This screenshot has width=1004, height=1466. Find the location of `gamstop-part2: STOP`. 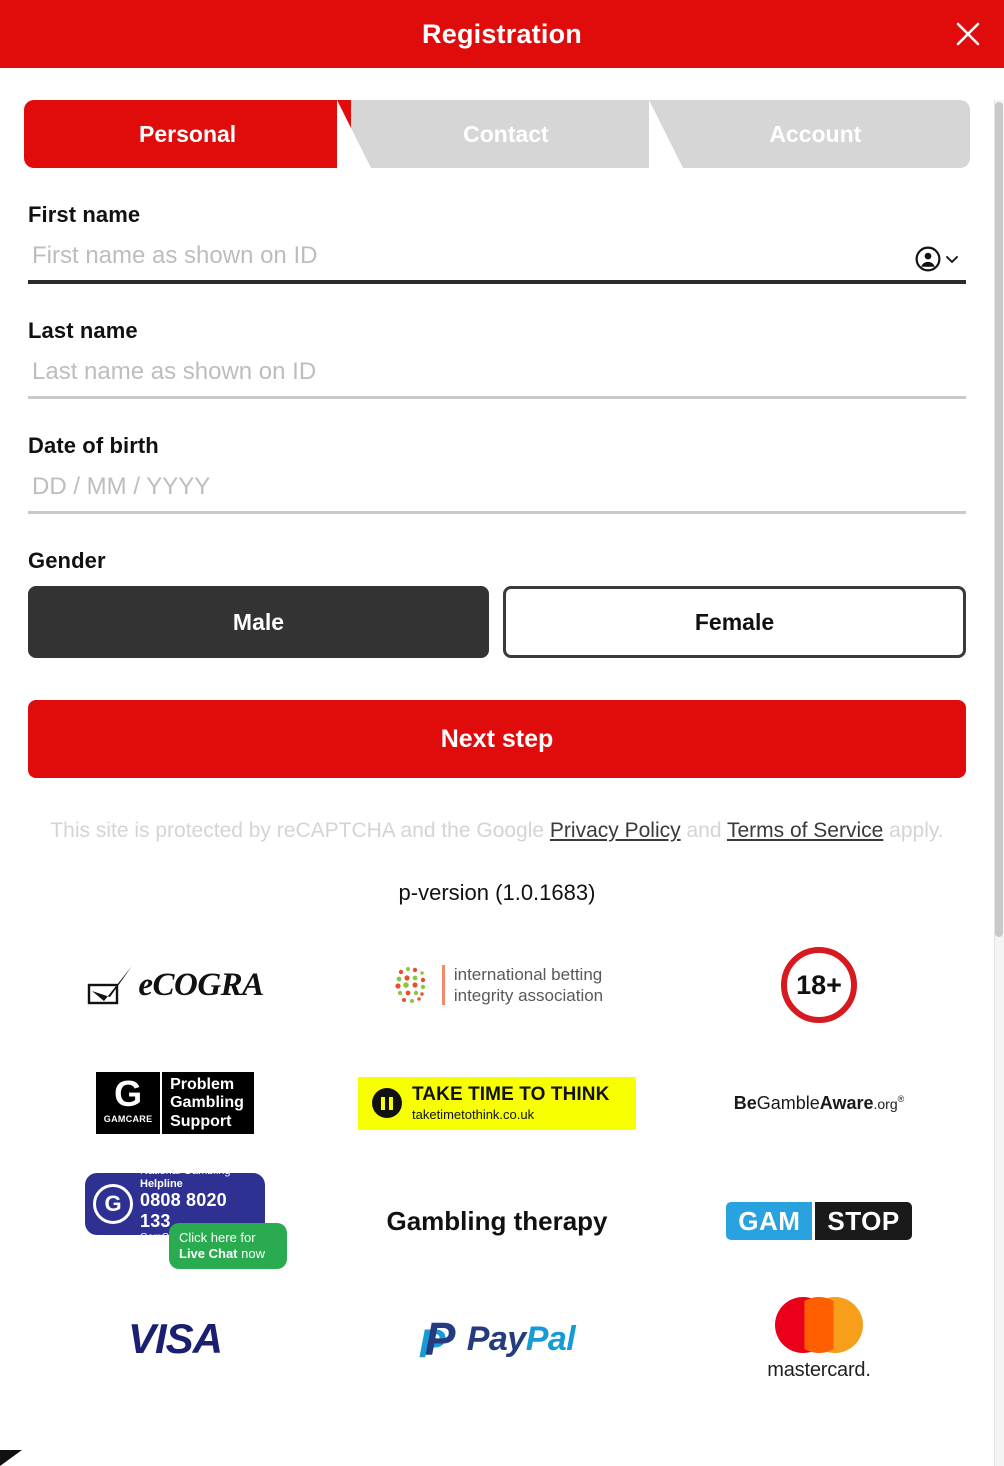

gamstop-part2: STOP is located at coordinates (863, 1221).